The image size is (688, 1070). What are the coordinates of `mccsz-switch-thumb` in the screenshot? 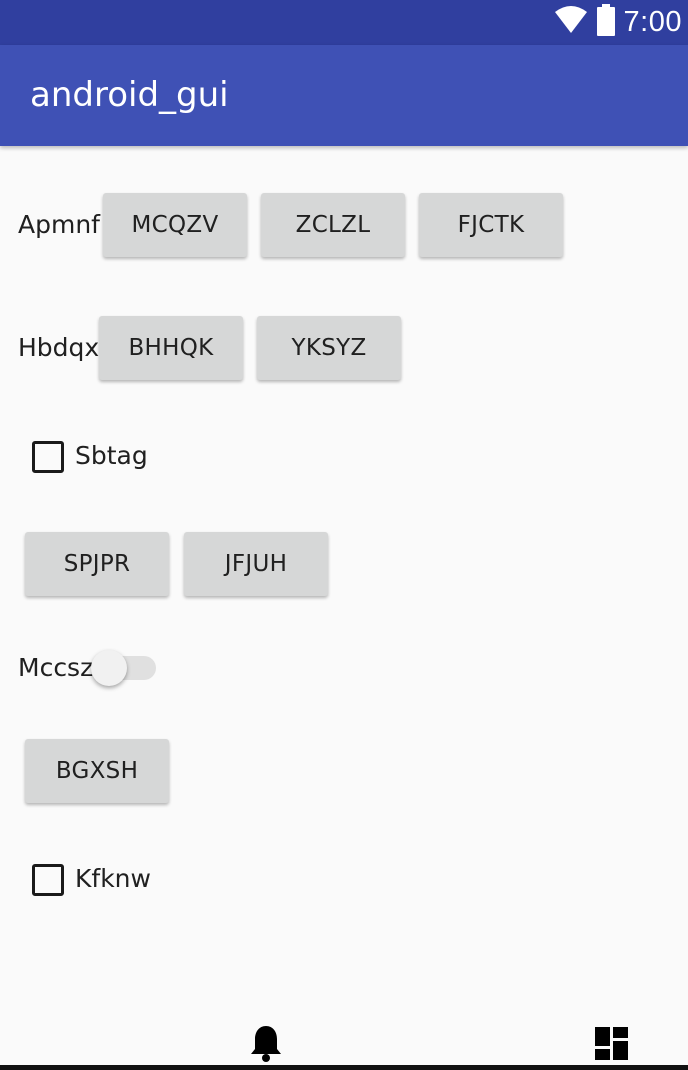 It's located at (109, 668).